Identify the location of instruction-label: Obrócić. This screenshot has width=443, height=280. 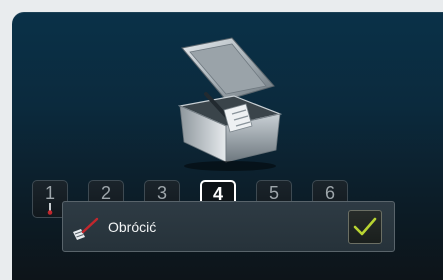
(132, 227).